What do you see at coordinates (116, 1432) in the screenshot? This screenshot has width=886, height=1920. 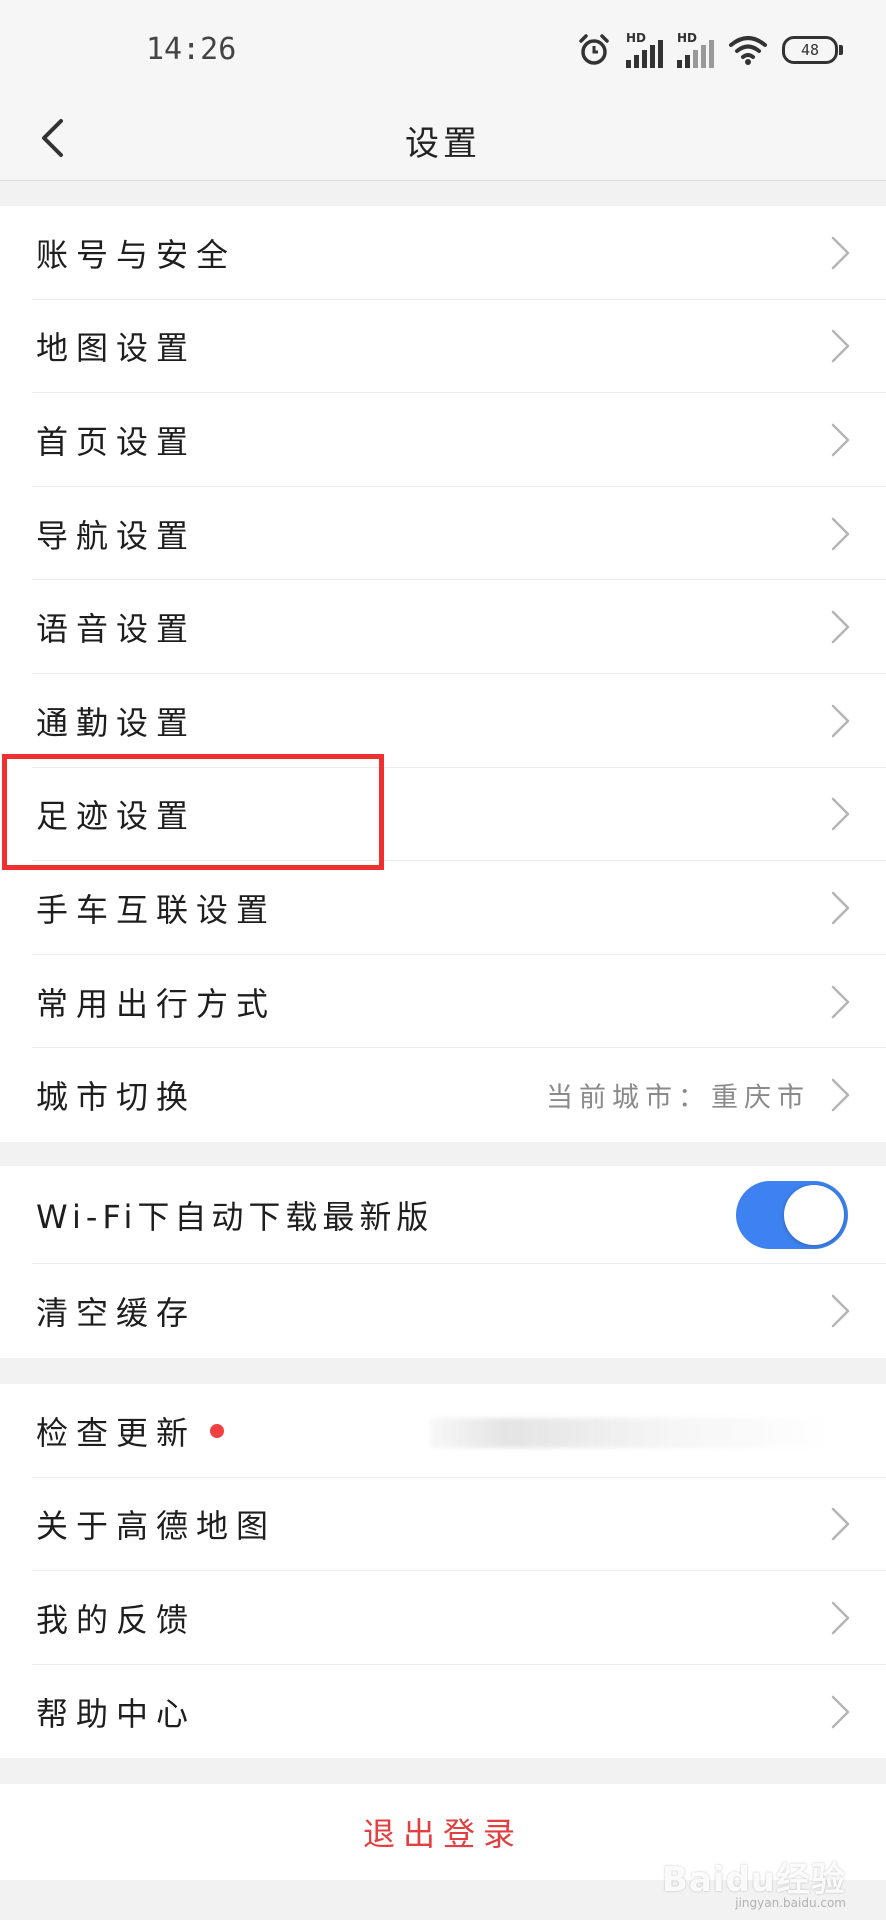 I see `row-label: 检查更新` at bounding box center [116, 1432].